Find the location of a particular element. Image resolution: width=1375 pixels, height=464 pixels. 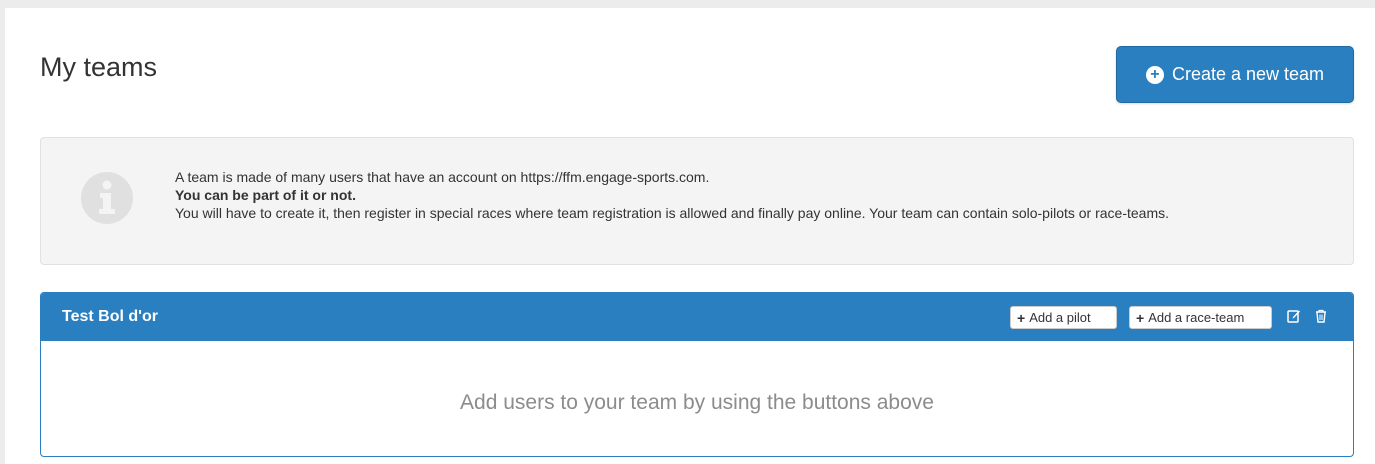

trash-icon is located at coordinates (1321, 316).